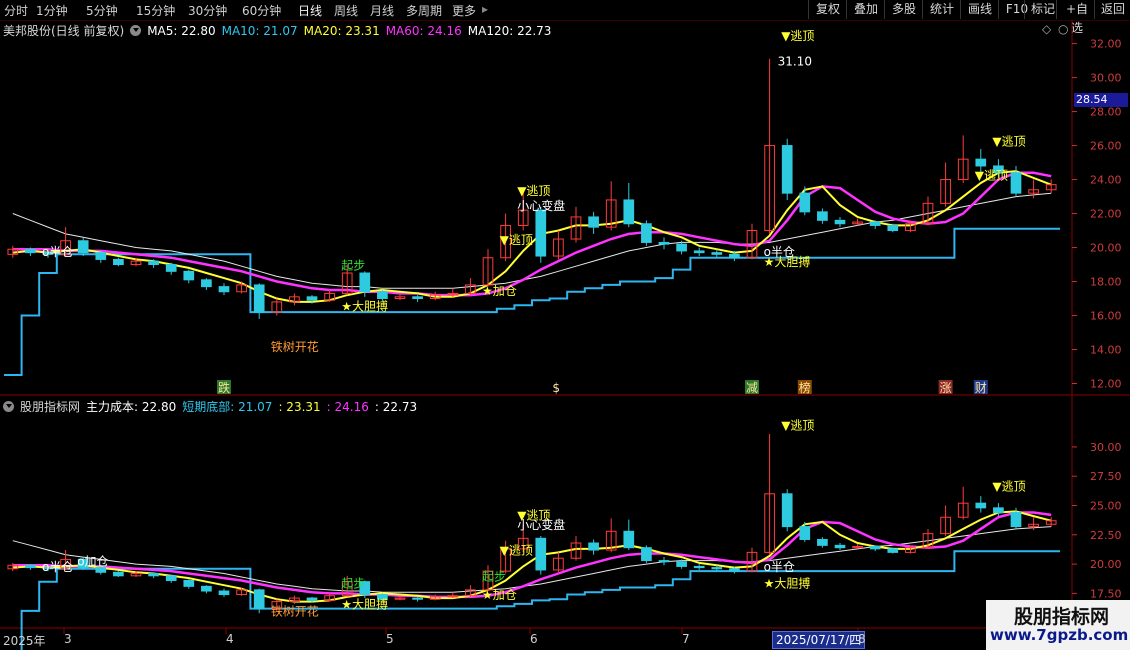 Image resolution: width=1130 pixels, height=650 pixels. Describe the element at coordinates (1106, 44) in the screenshot. I see `price-tick-label: 32.00` at that location.